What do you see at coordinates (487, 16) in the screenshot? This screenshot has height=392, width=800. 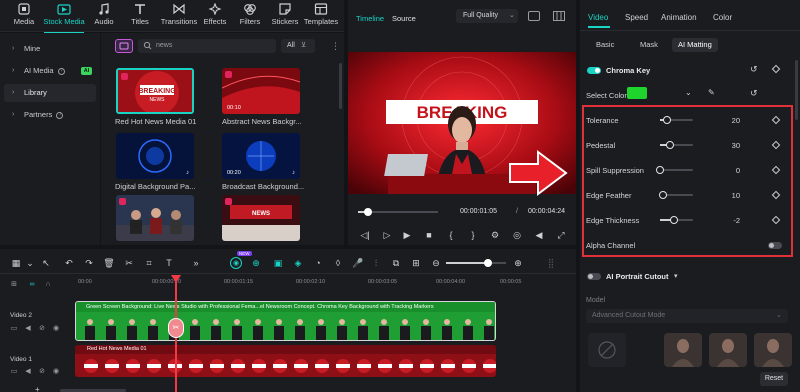 I see `quality-dropdown: Full Quality ⌄` at bounding box center [487, 16].